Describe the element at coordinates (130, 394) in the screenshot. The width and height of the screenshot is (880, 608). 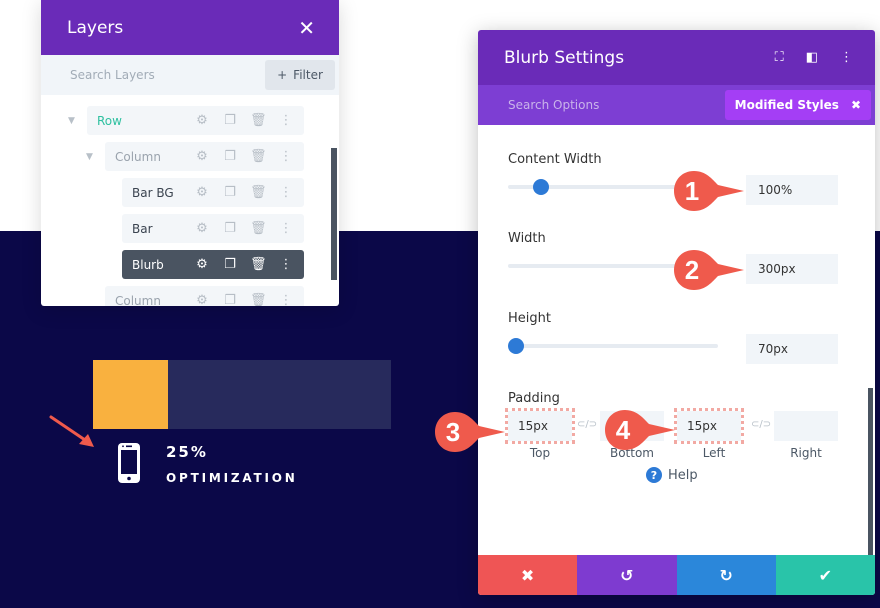
I see `progress-bar-fill` at that location.